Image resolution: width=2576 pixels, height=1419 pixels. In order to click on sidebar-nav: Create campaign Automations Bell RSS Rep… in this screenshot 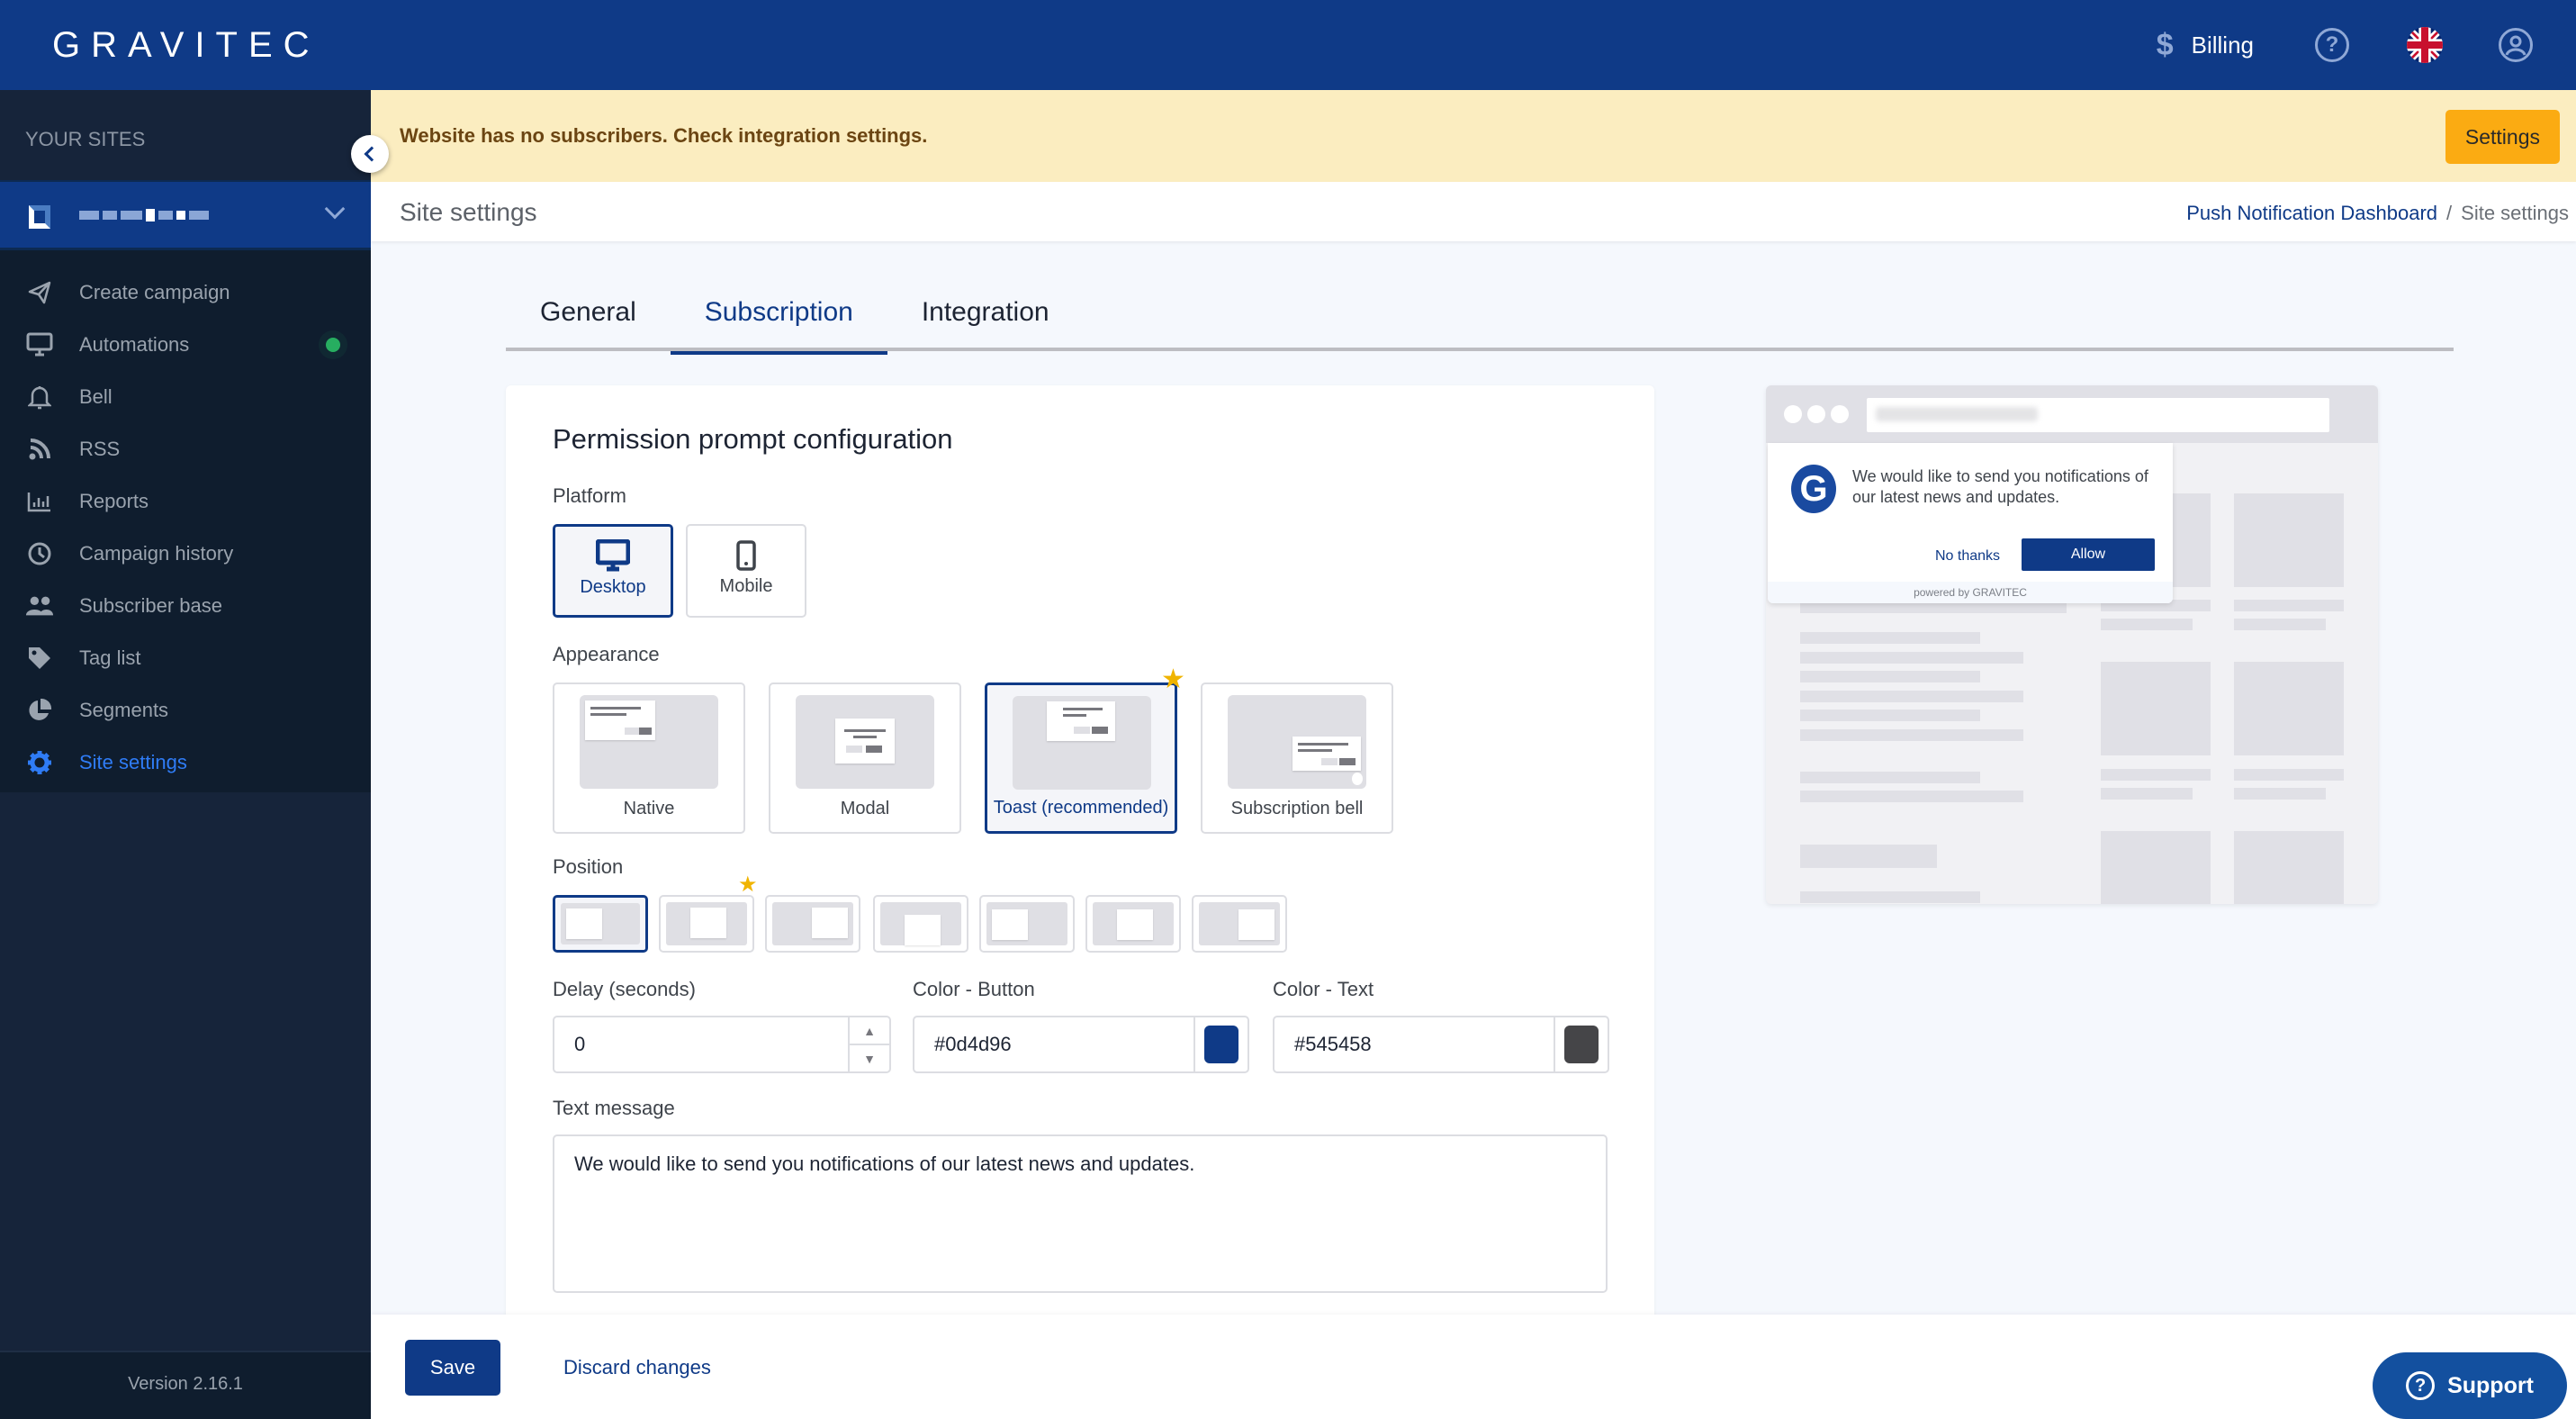, I will do `click(185, 519)`.